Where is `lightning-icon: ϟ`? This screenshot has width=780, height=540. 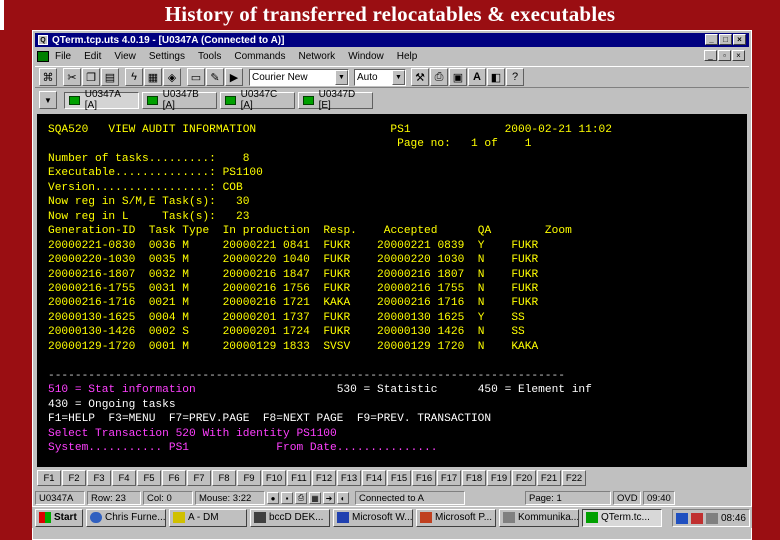
lightning-icon: ϟ is located at coordinates (134, 77).